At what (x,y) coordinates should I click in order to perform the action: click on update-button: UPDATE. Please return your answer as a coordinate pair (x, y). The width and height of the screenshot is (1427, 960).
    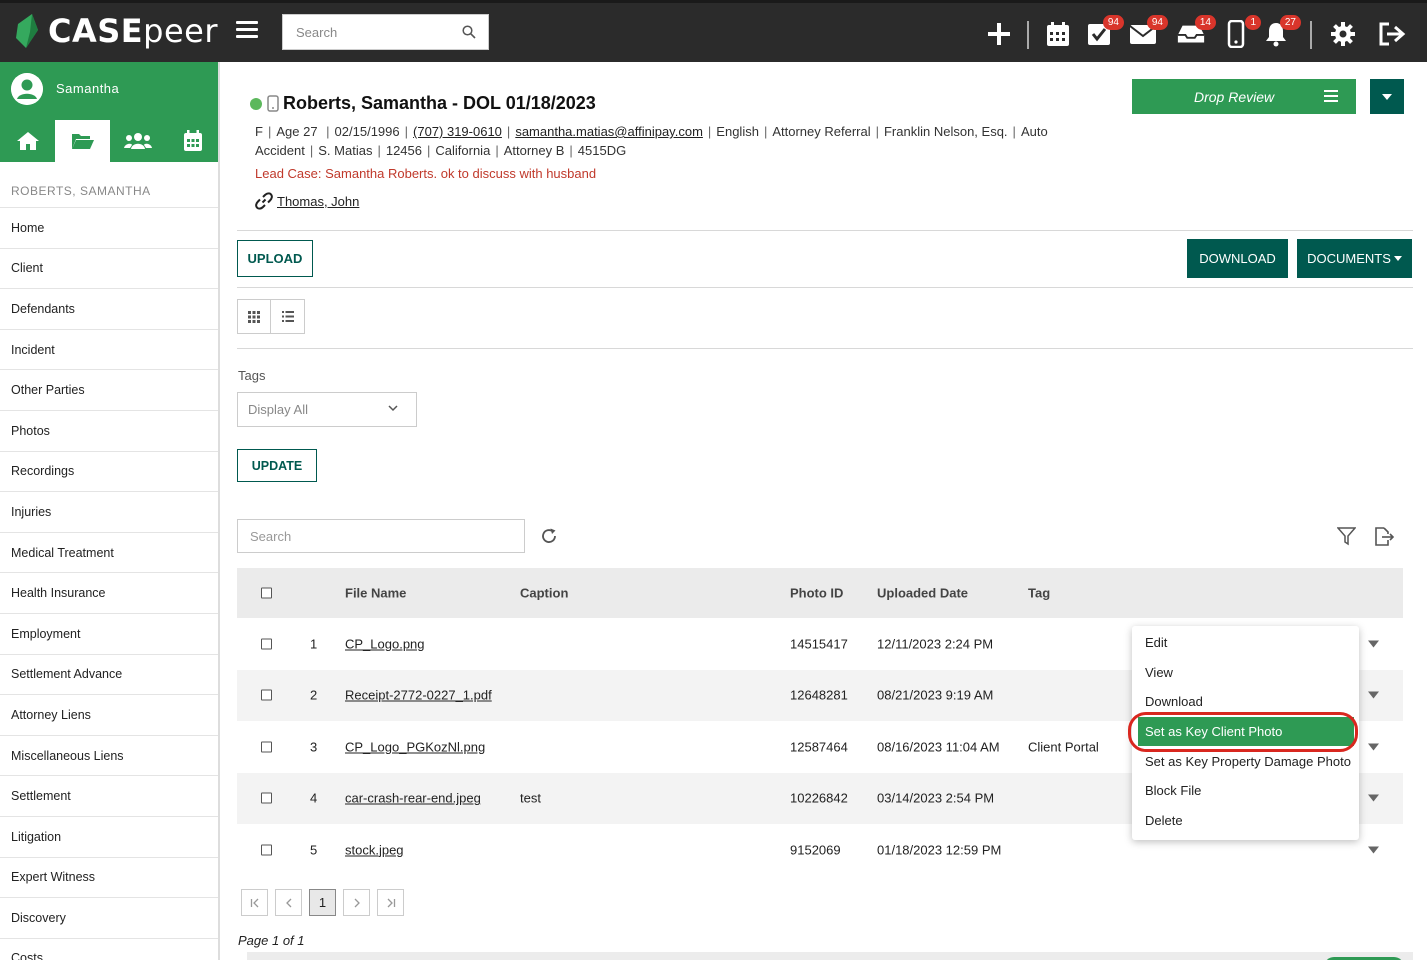
    Looking at the image, I should click on (277, 465).